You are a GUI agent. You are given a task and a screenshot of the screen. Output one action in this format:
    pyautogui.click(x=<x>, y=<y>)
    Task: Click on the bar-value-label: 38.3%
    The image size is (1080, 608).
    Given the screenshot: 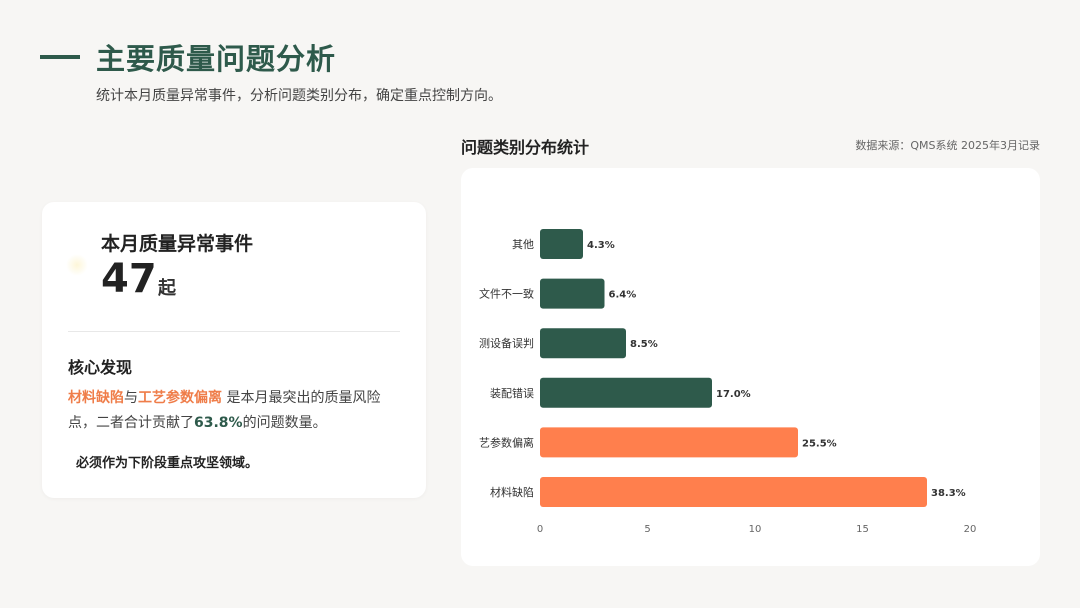 What is the action you would take?
    pyautogui.click(x=948, y=493)
    